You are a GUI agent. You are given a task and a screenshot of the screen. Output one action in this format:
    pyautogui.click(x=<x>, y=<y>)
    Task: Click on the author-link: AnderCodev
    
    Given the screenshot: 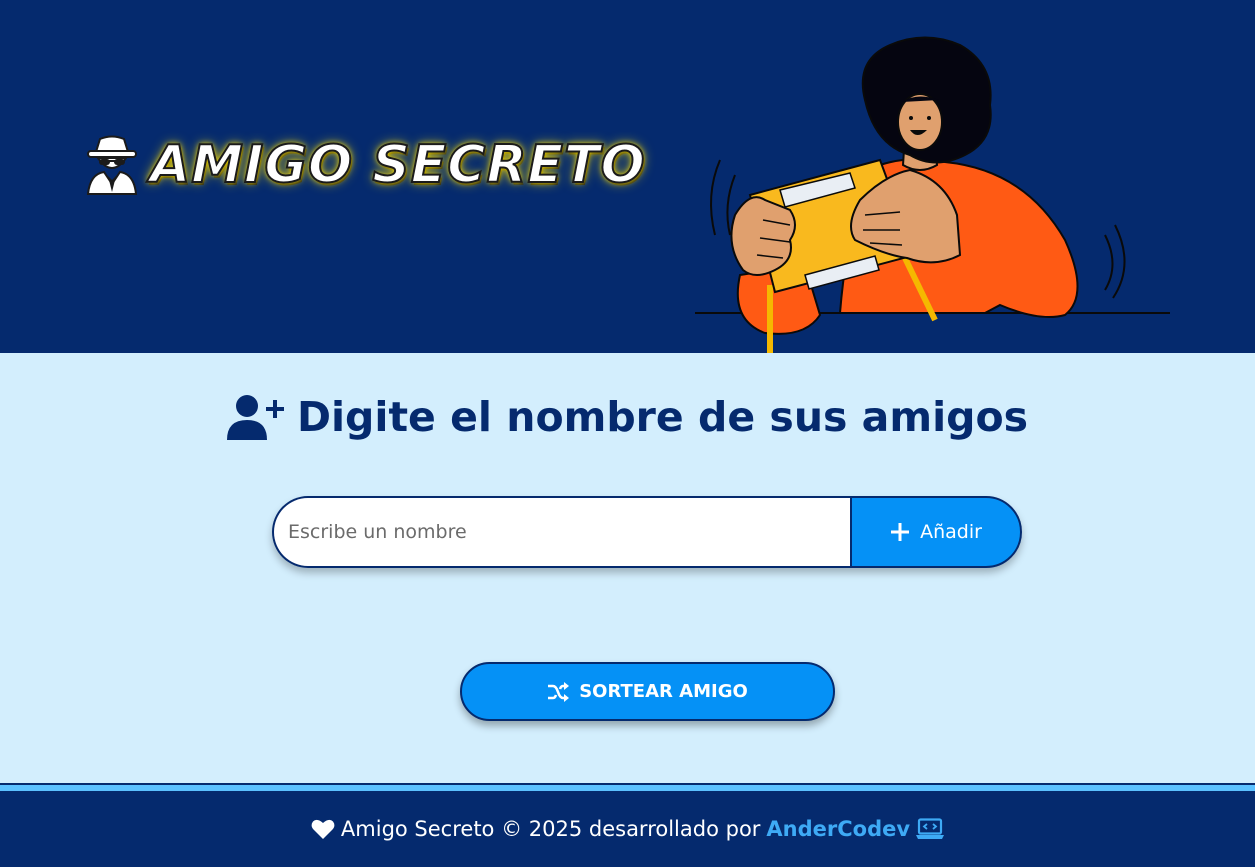 What is the action you would take?
    pyautogui.click(x=838, y=829)
    